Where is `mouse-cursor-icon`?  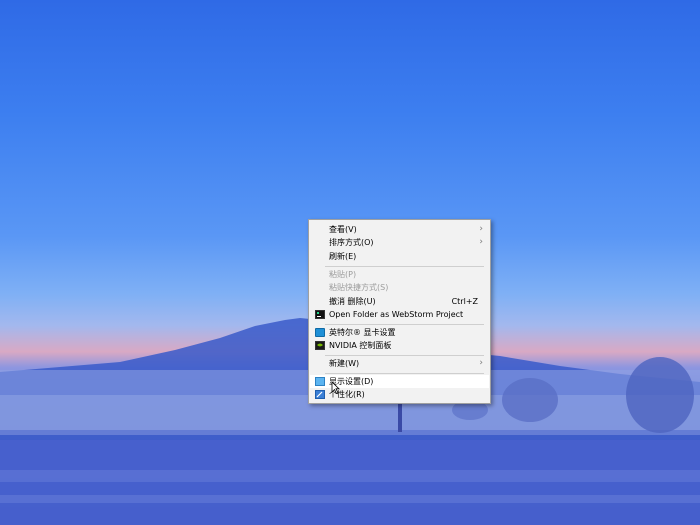
mouse-cursor-icon is located at coordinates (335, 388).